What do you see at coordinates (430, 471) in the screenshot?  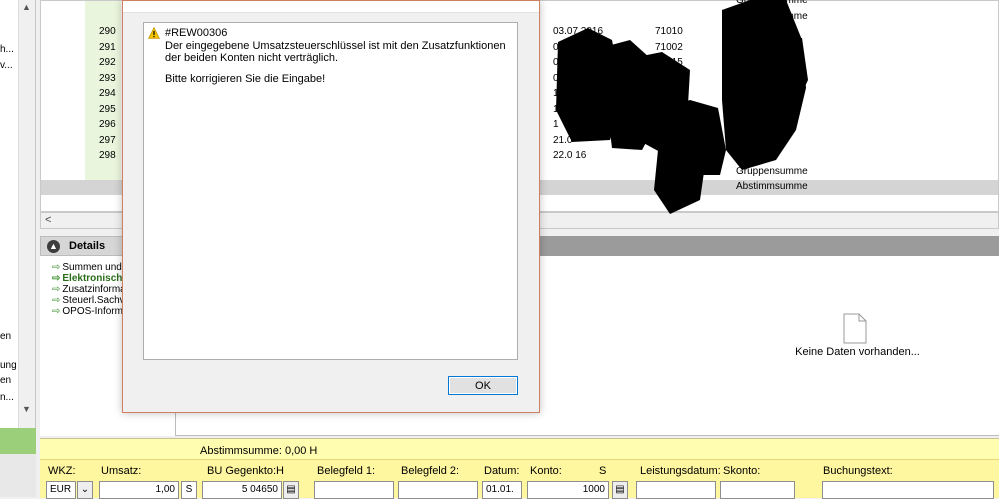 I see `belegfeld2-label: Belegfeld 2:` at bounding box center [430, 471].